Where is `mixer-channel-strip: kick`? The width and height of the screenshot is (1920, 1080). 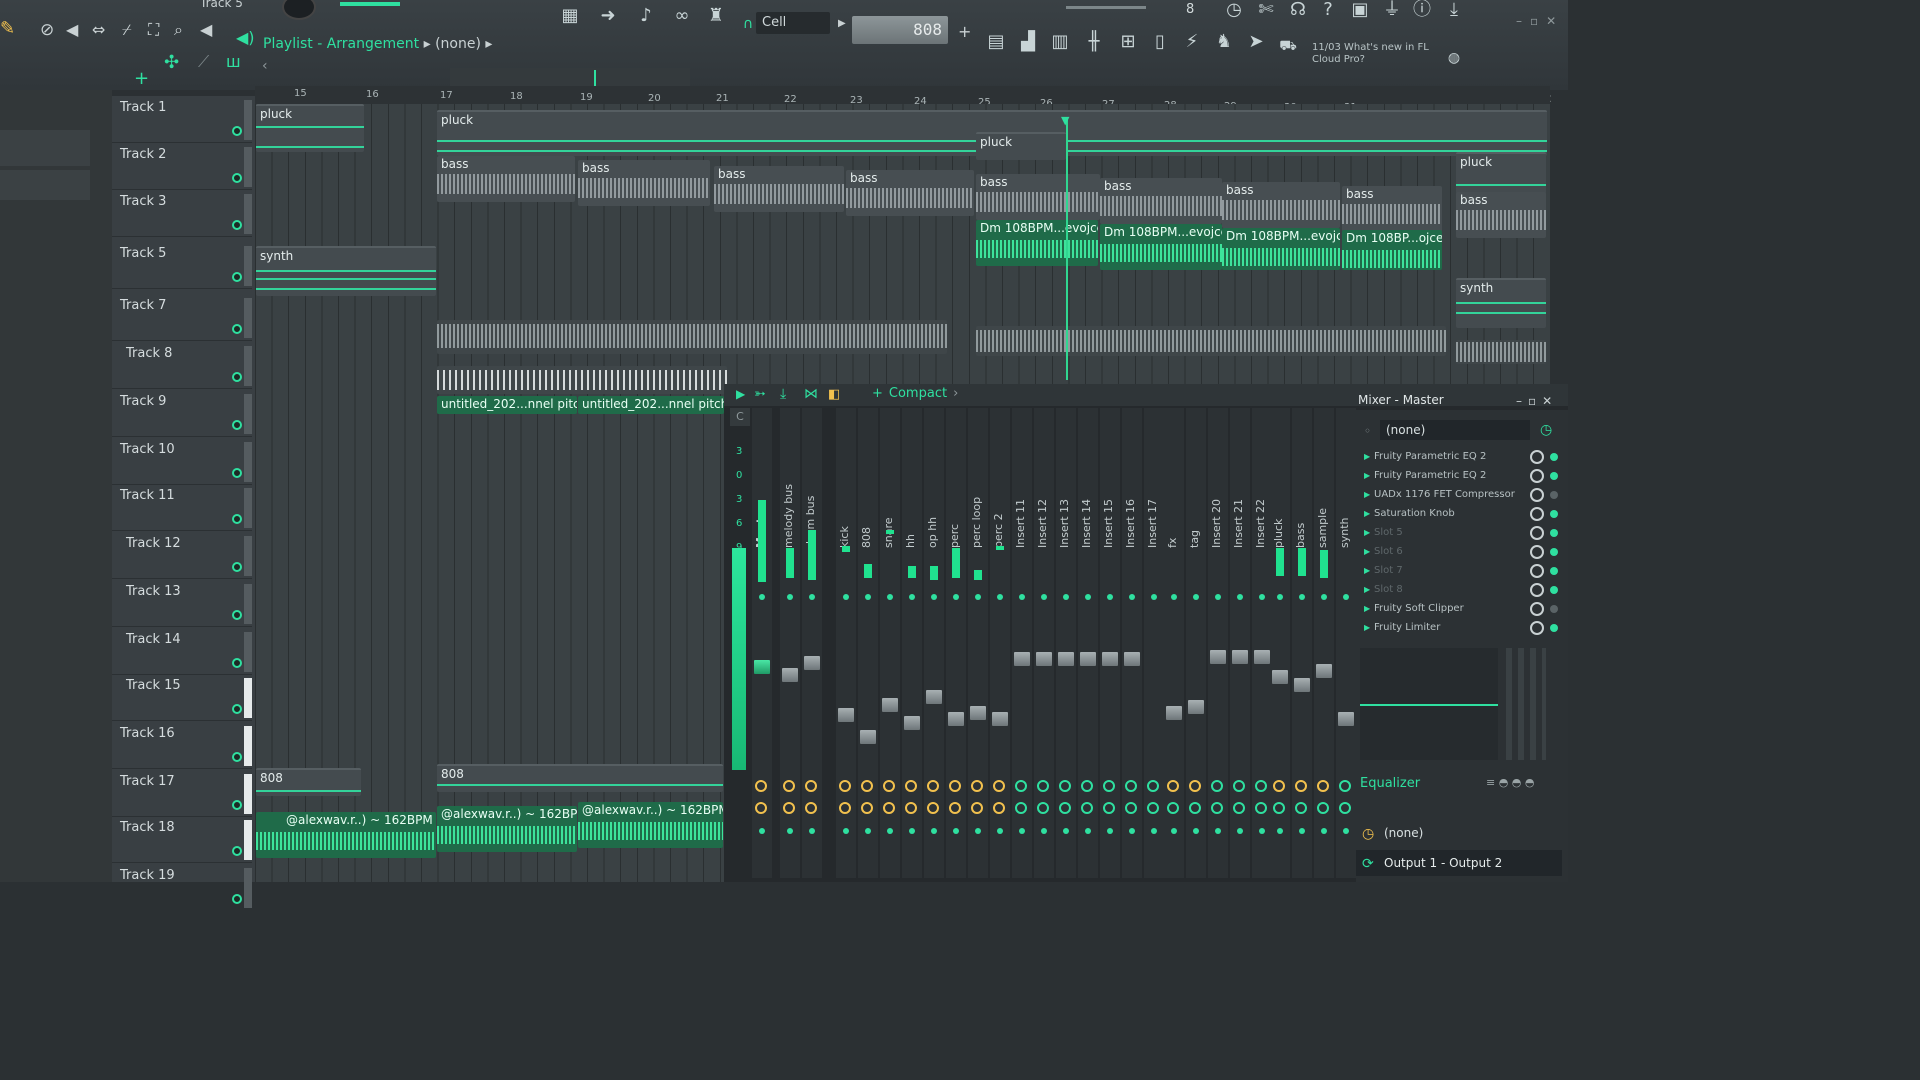
mixer-channel-strip: kick is located at coordinates (846, 643).